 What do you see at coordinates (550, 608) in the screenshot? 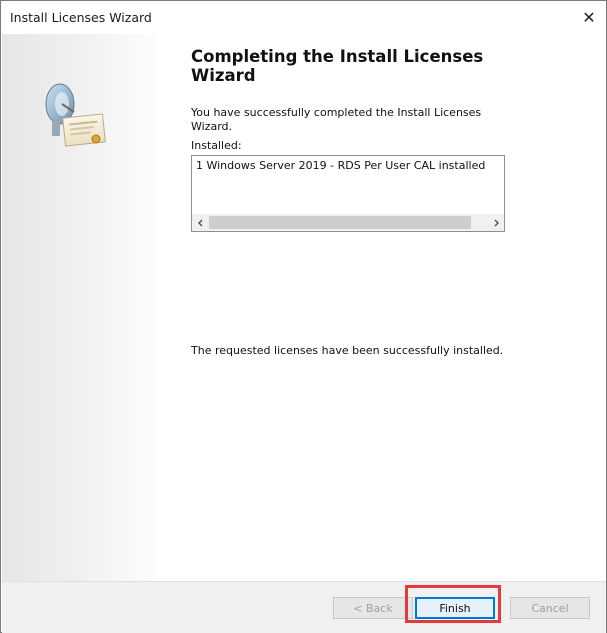
I see `cancel-button: Cancel` at bounding box center [550, 608].